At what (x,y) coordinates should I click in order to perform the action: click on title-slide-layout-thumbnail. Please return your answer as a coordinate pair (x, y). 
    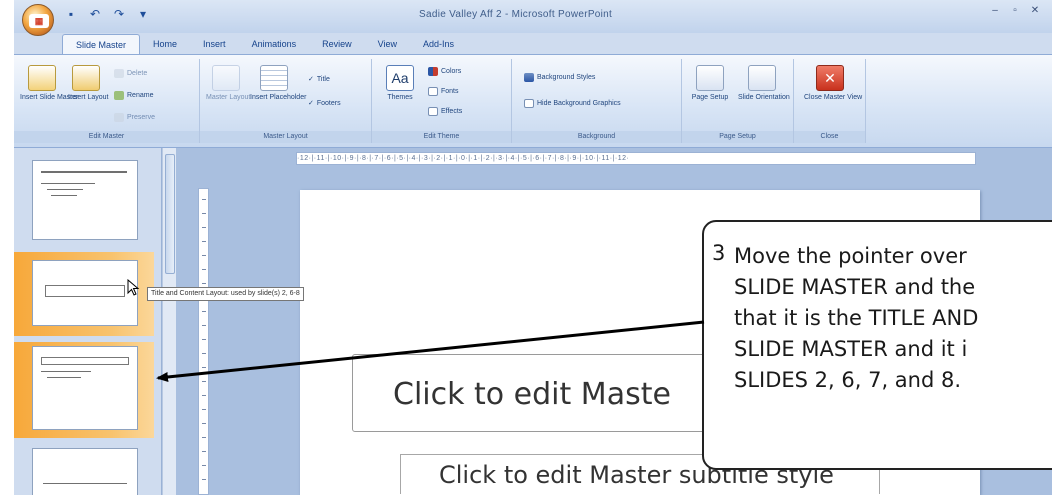
    Looking at the image, I should click on (85, 293).